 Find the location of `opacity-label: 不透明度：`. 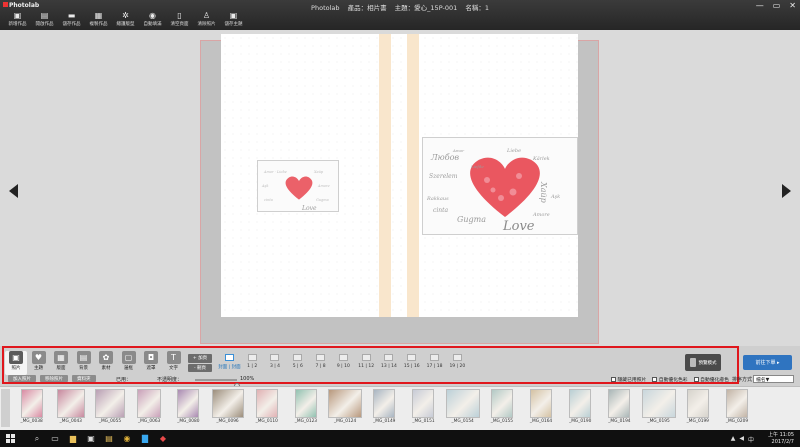

opacity-label: 不透明度： is located at coordinates (170, 380).